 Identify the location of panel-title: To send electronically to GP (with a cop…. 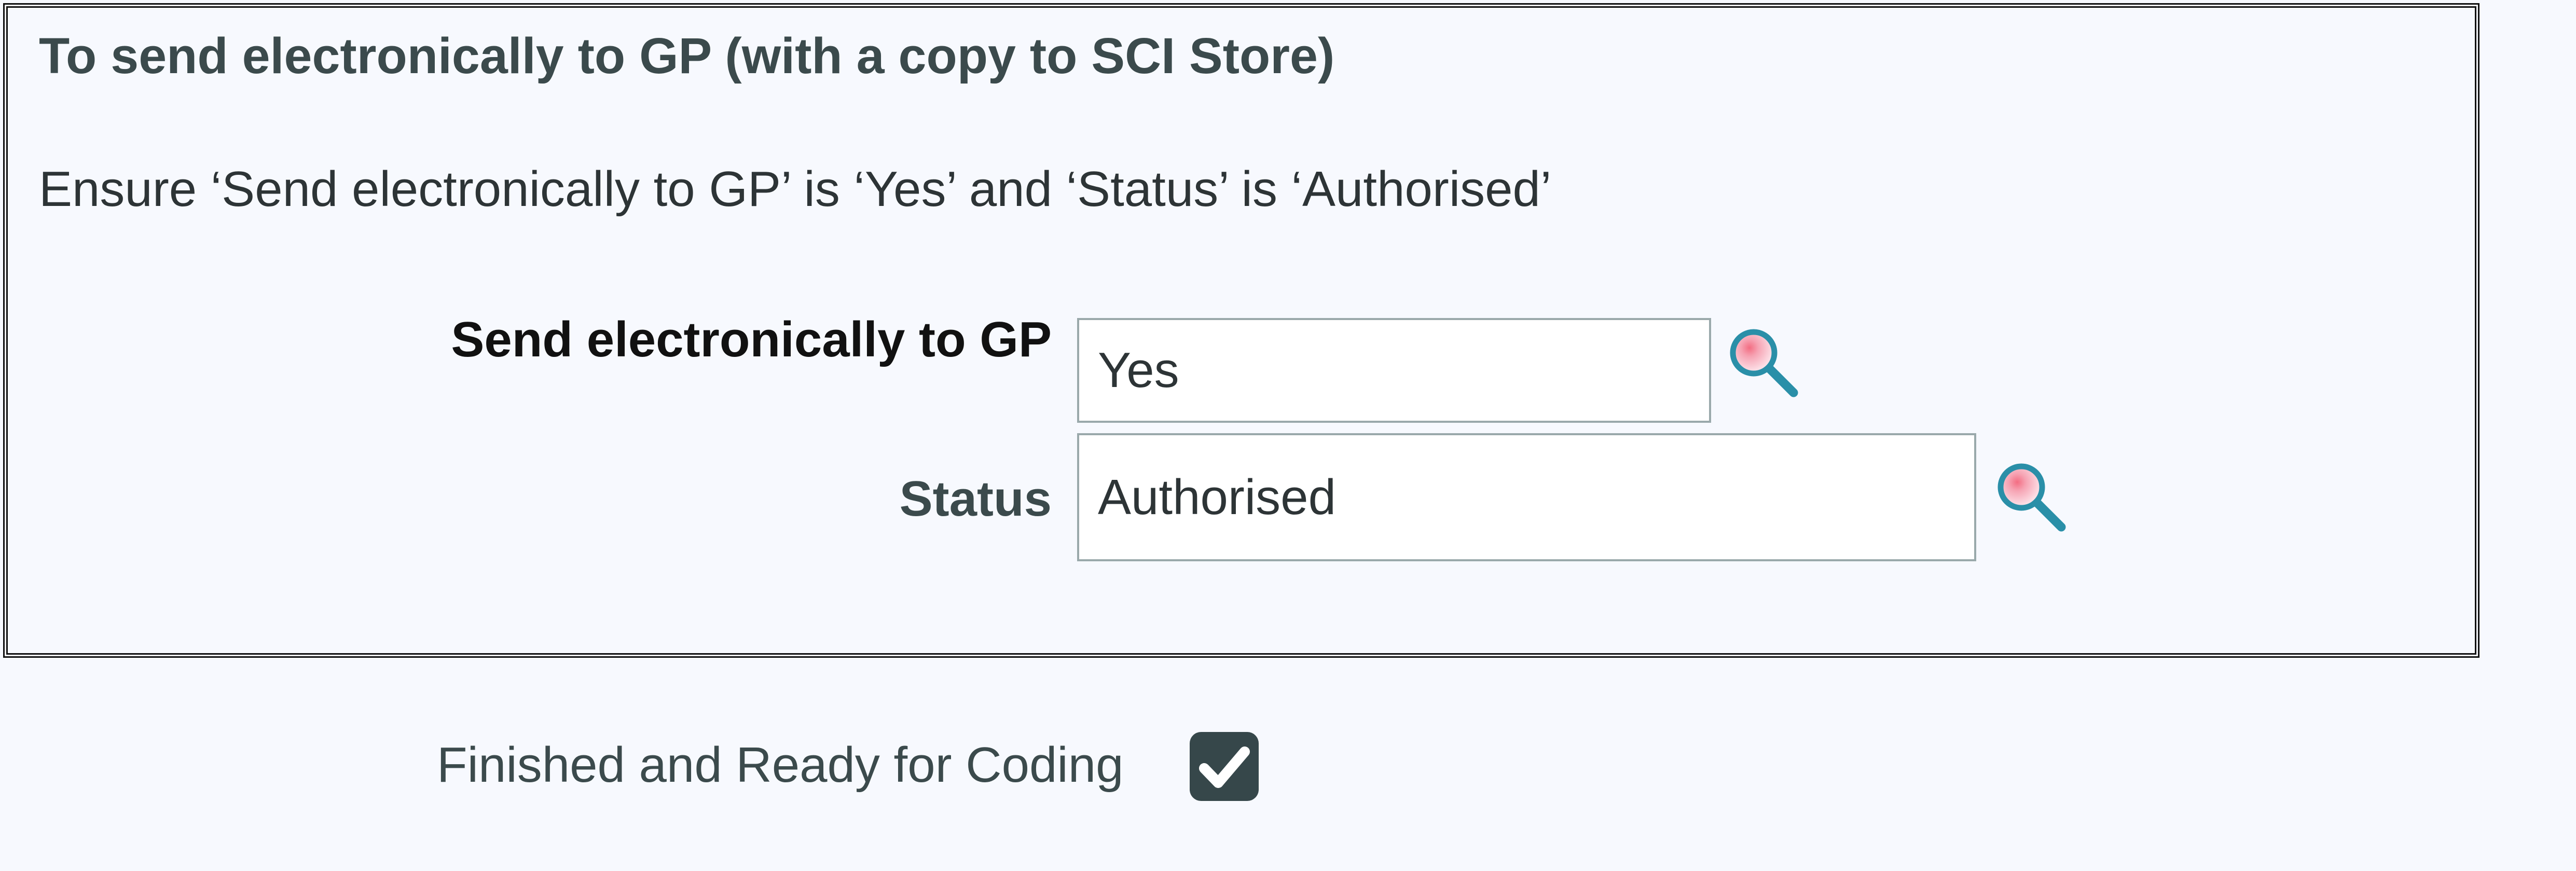
(687, 55).